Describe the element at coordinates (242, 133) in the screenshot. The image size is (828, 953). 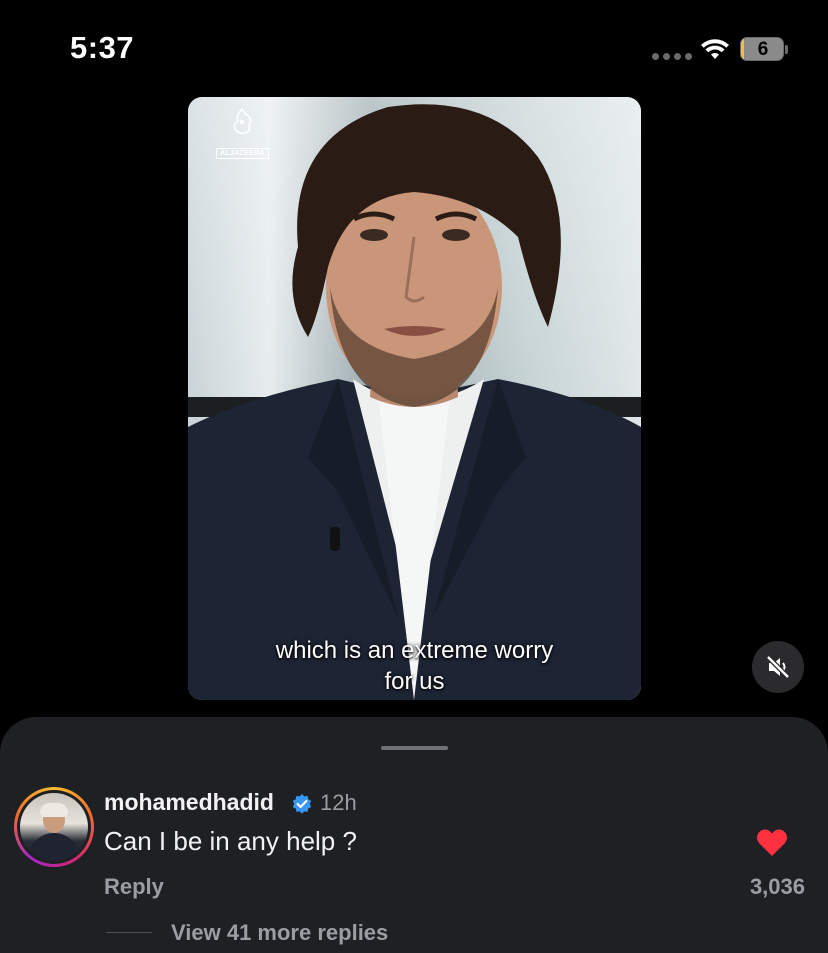
I see `aljazeera-logo: ALJAZEERA` at that location.